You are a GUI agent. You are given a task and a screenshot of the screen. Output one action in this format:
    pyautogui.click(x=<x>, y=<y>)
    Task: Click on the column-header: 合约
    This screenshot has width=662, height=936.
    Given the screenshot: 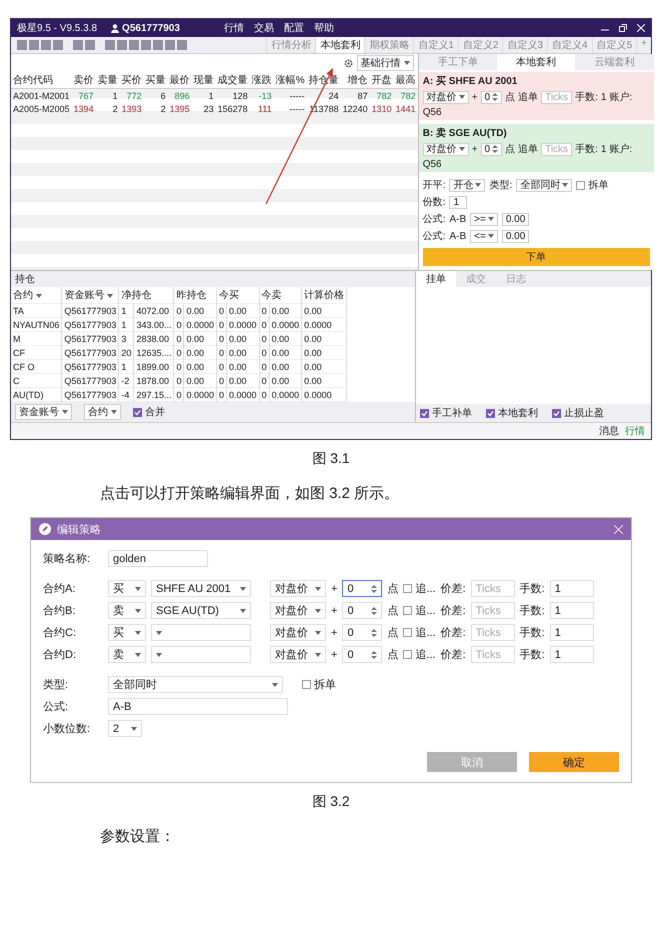 What is the action you would take?
    pyautogui.click(x=36, y=295)
    